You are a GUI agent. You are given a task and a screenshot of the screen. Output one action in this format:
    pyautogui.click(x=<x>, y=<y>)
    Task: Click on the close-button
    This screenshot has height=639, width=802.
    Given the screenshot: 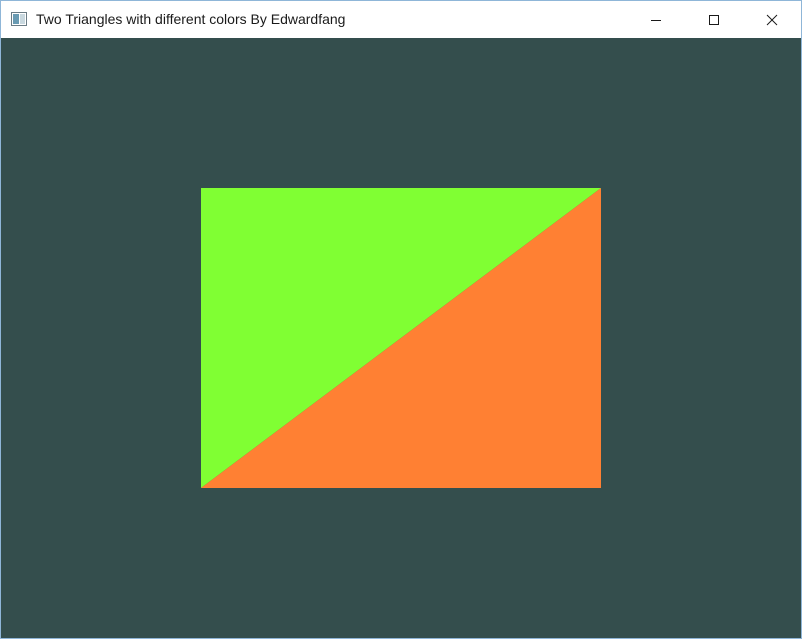 What is the action you would take?
    pyautogui.click(x=772, y=19)
    